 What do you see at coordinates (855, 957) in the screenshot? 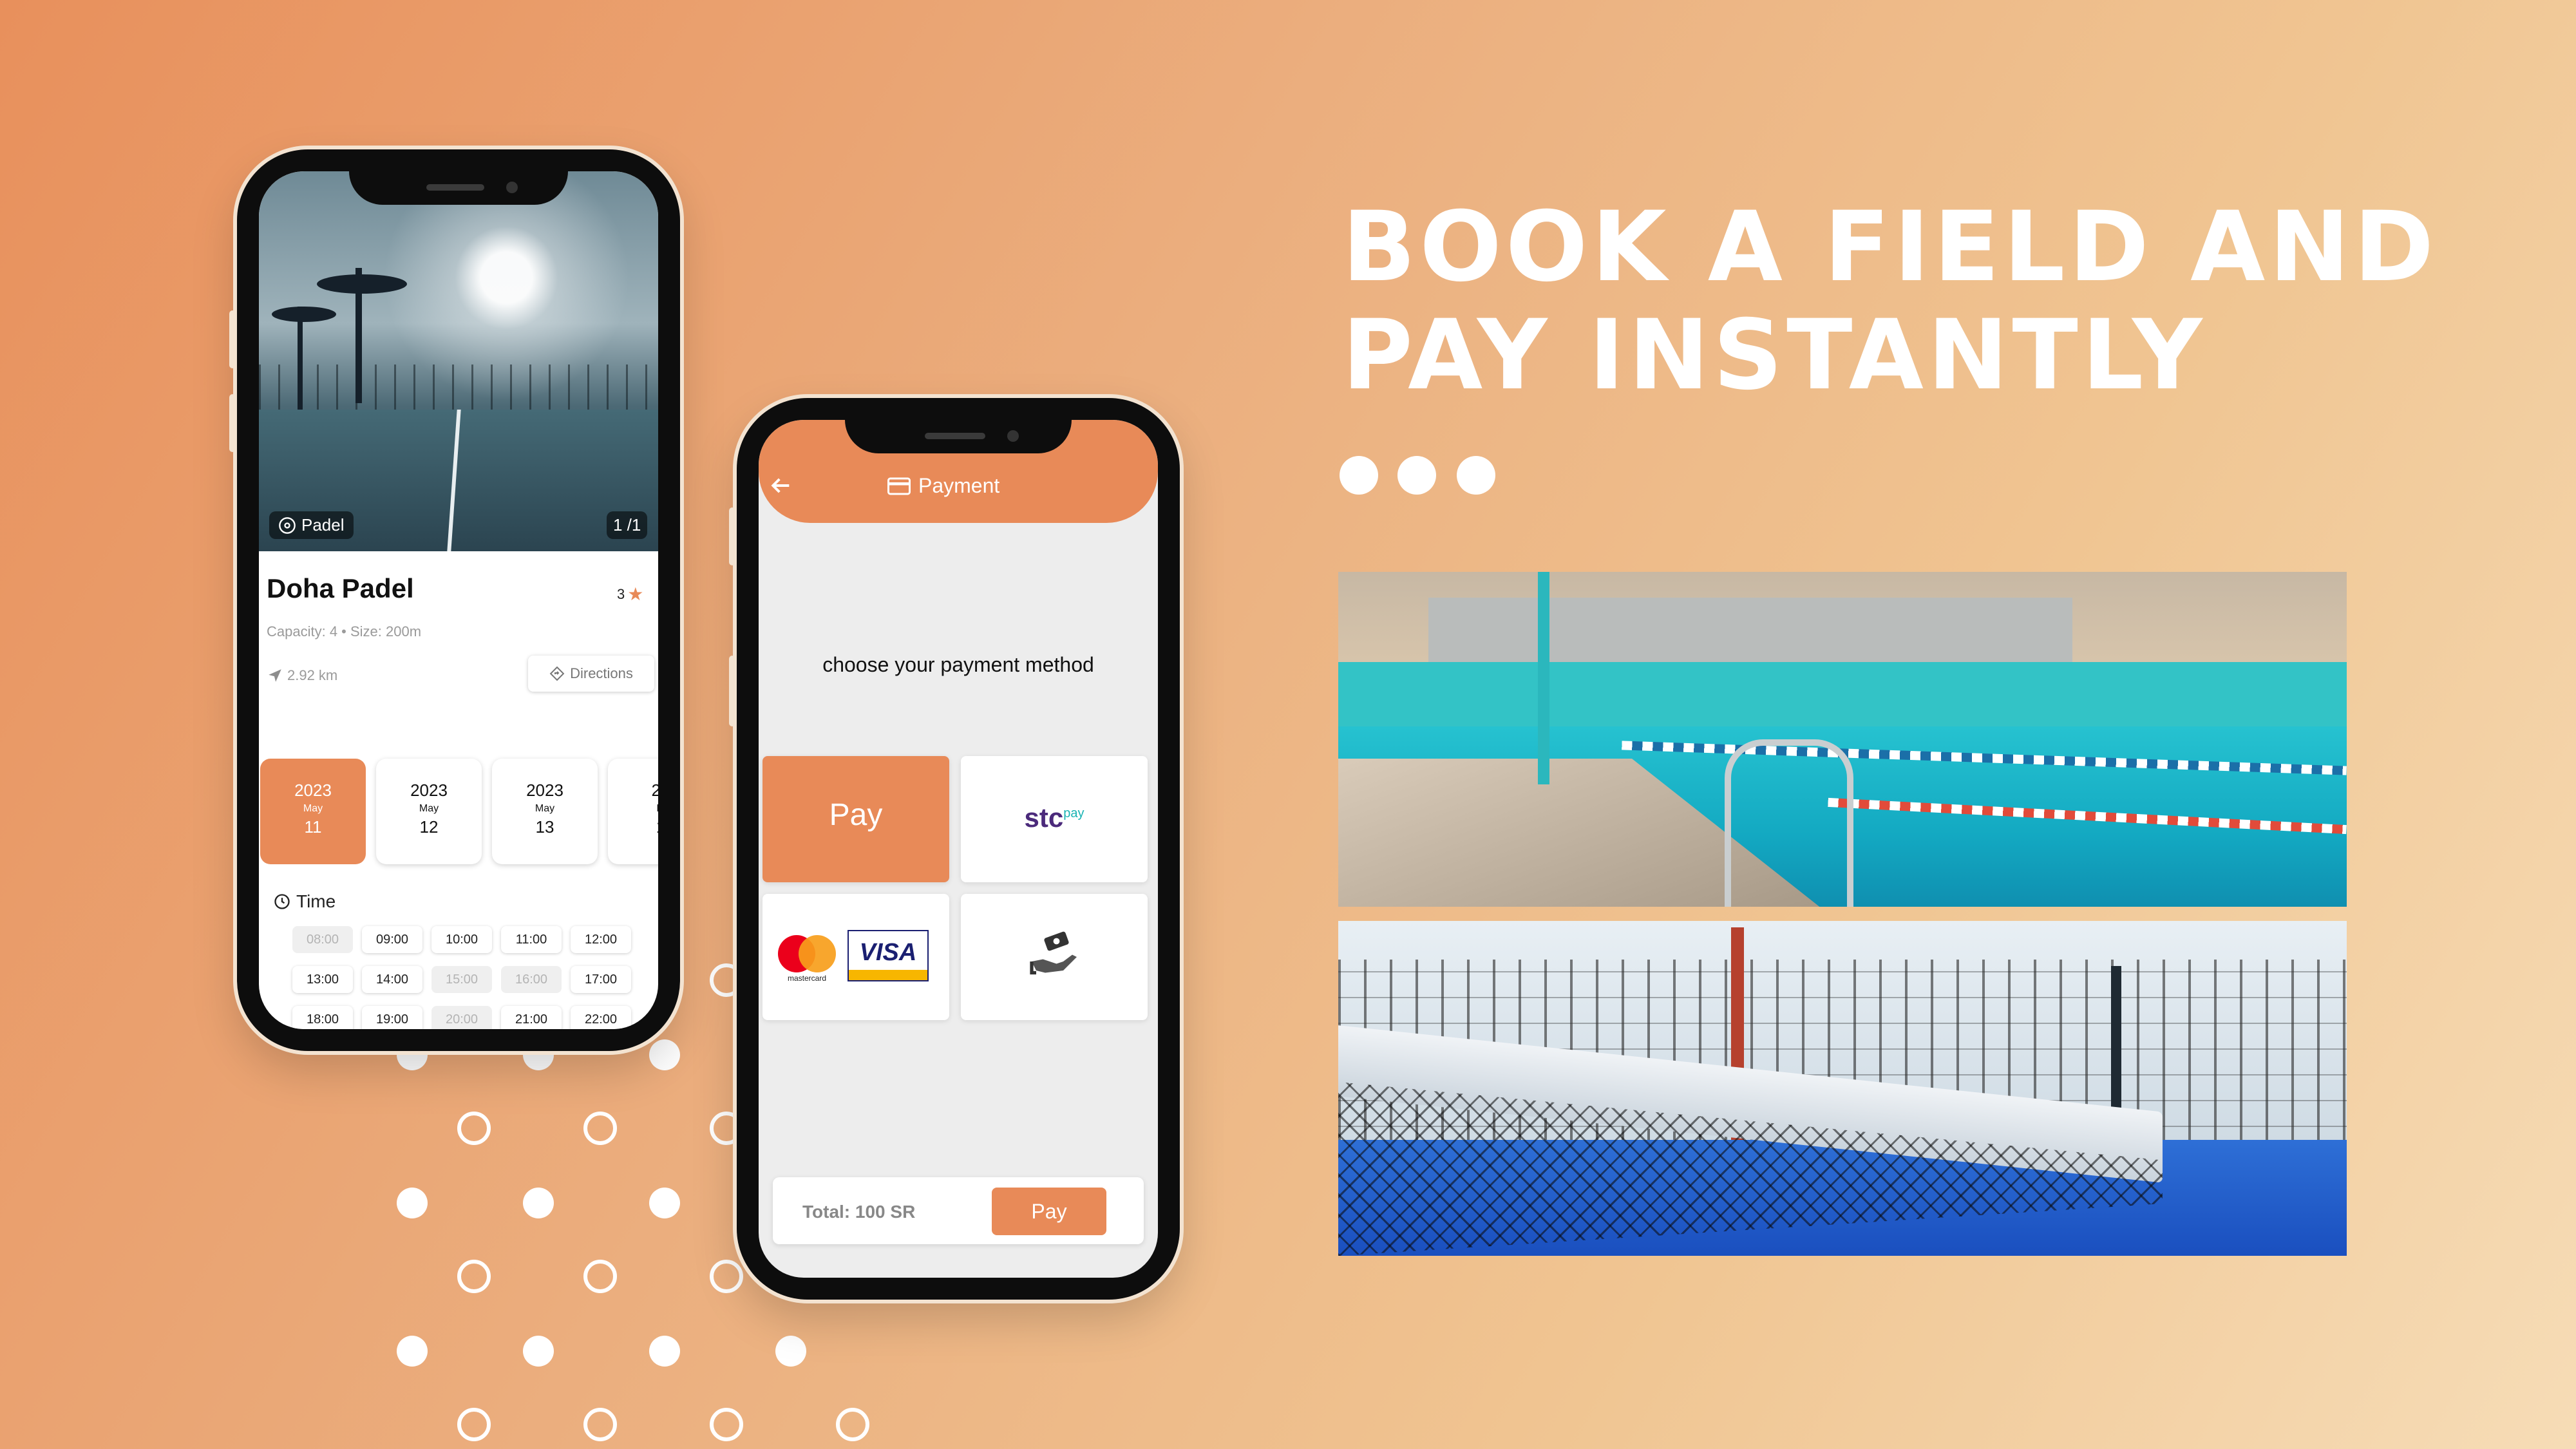
I see `card-payment-option: mastercard VISA` at bounding box center [855, 957].